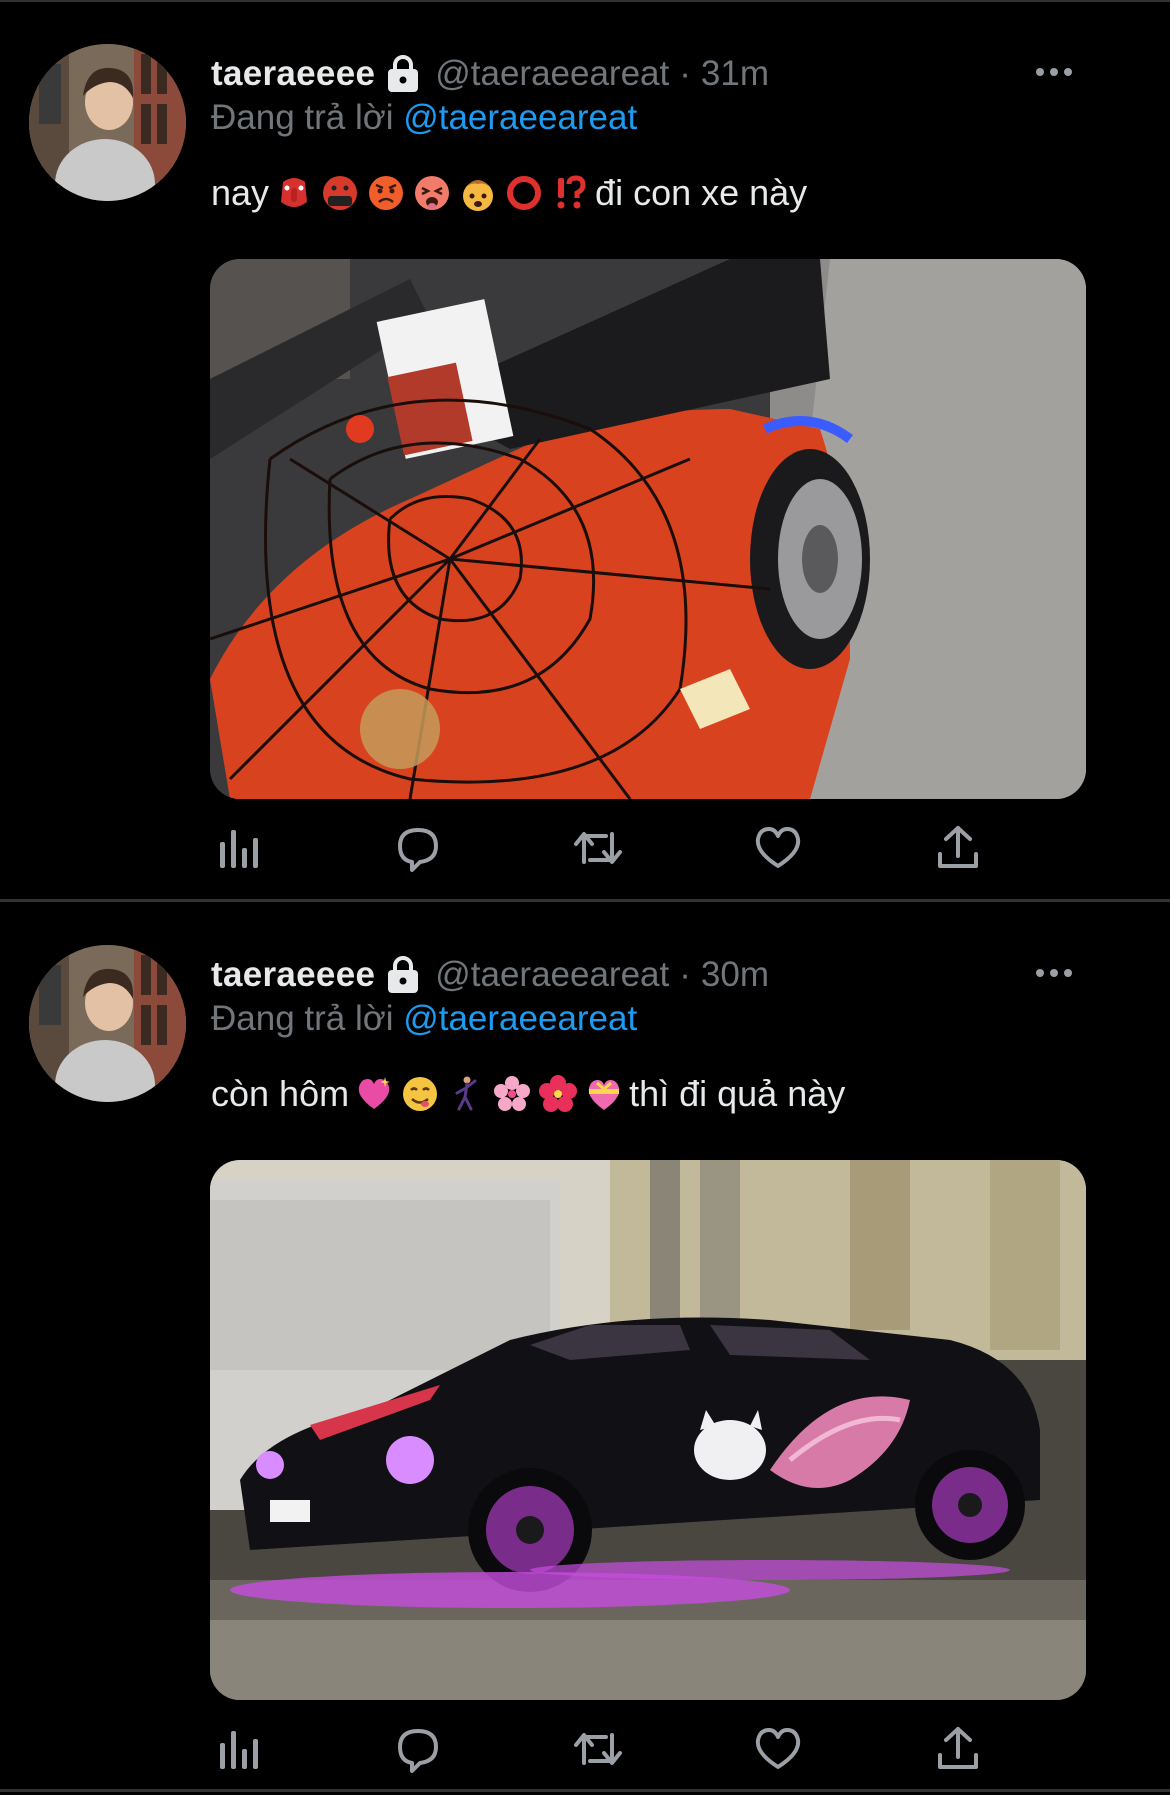  I want to click on tweet-header: taeraeeee @taeraeeareat · 31m, so click(490, 74).